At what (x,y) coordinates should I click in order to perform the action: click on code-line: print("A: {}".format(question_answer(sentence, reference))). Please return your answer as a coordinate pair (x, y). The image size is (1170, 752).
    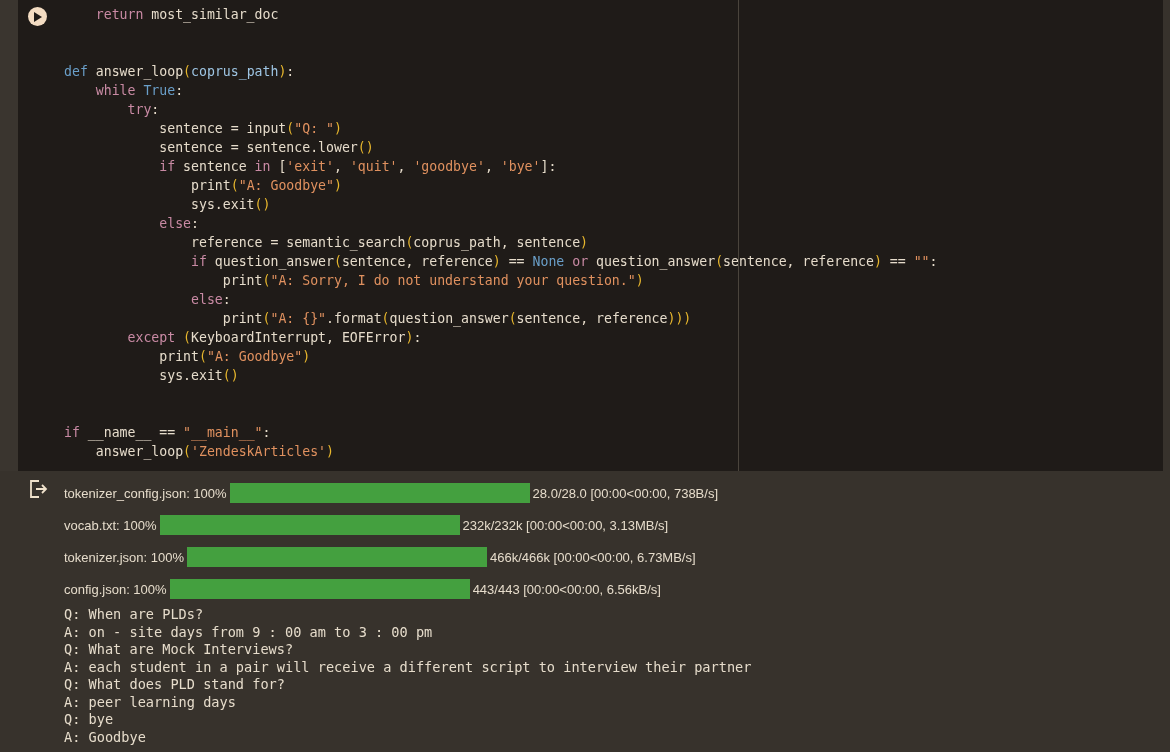
    Looking at the image, I should click on (456, 319).